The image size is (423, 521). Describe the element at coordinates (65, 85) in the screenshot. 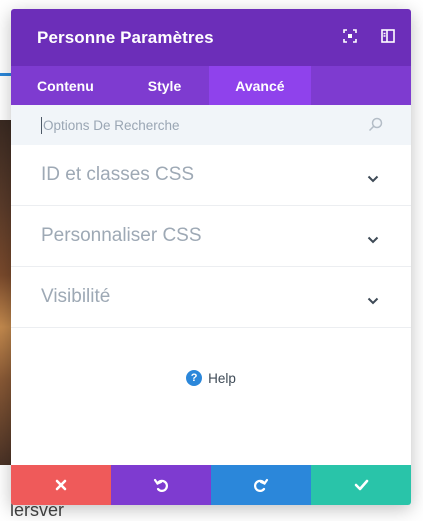

I see `tab-contenu: Contenu` at that location.